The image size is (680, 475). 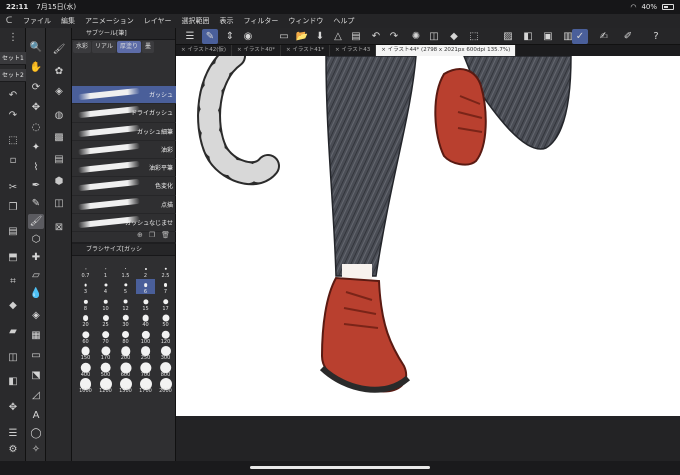 What do you see at coordinates (320, 36) in the screenshot?
I see `save-icon: ⬇` at bounding box center [320, 36].